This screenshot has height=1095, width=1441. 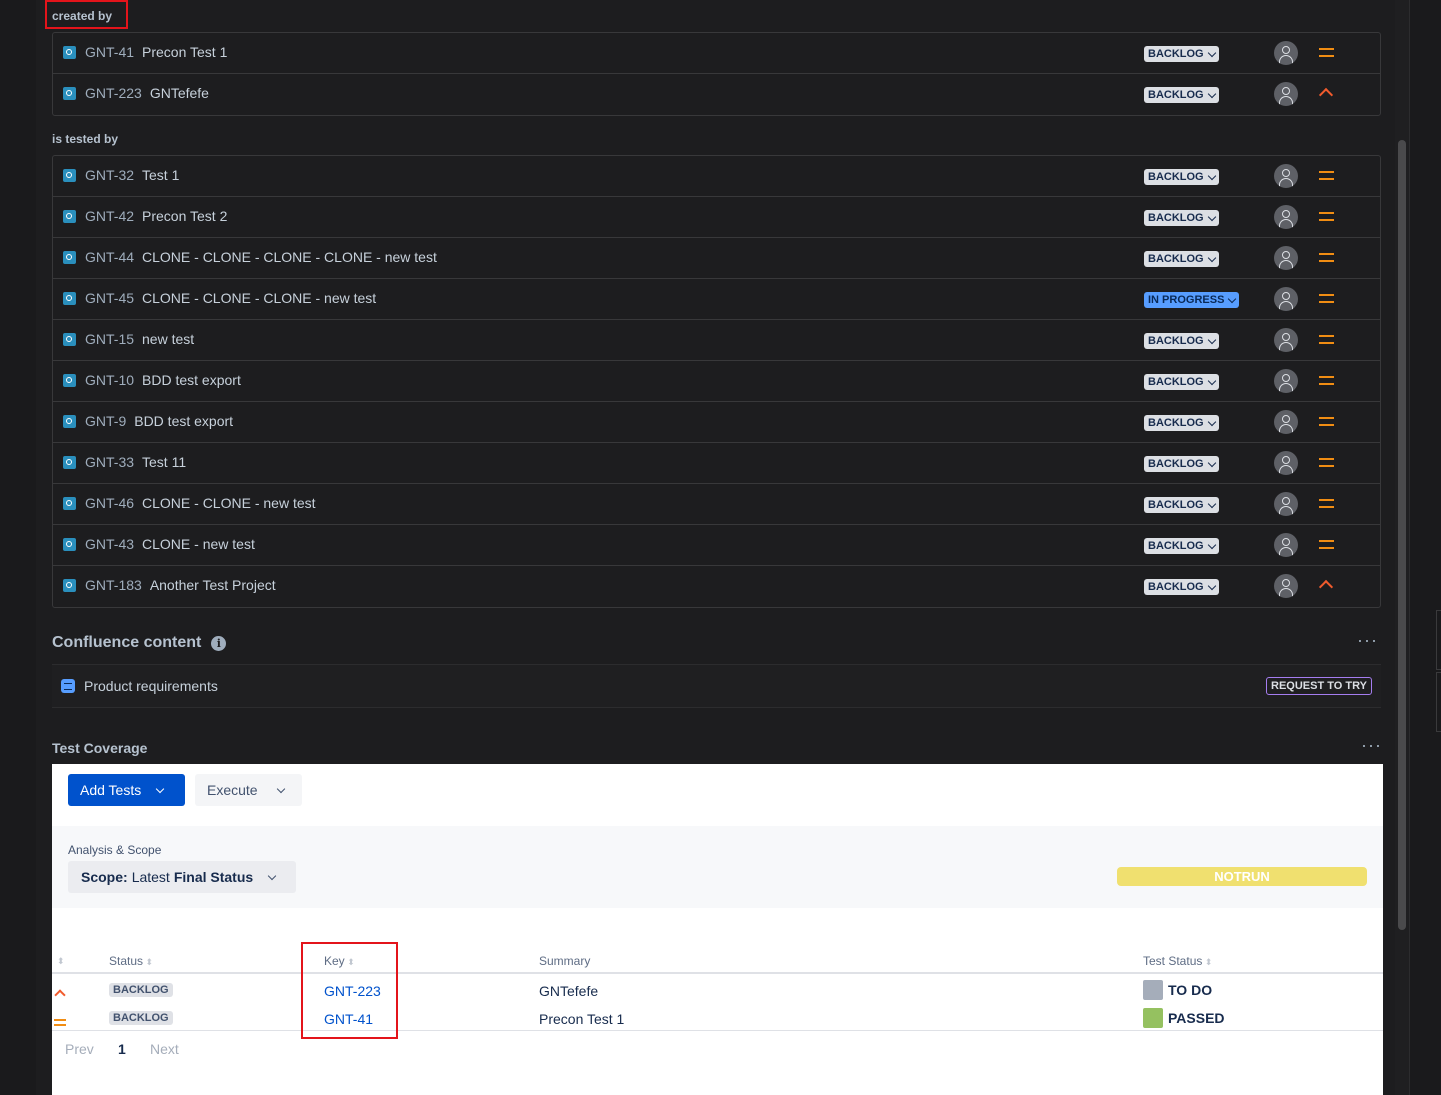 I want to click on pager-next: Next, so click(x=164, y=1049).